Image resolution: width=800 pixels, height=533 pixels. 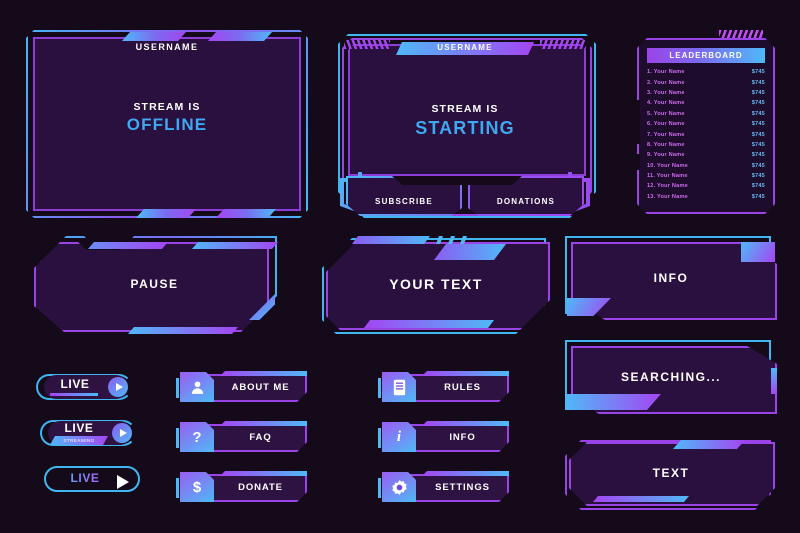 I want to click on pause-panel: PAUSE, so click(x=154, y=284).